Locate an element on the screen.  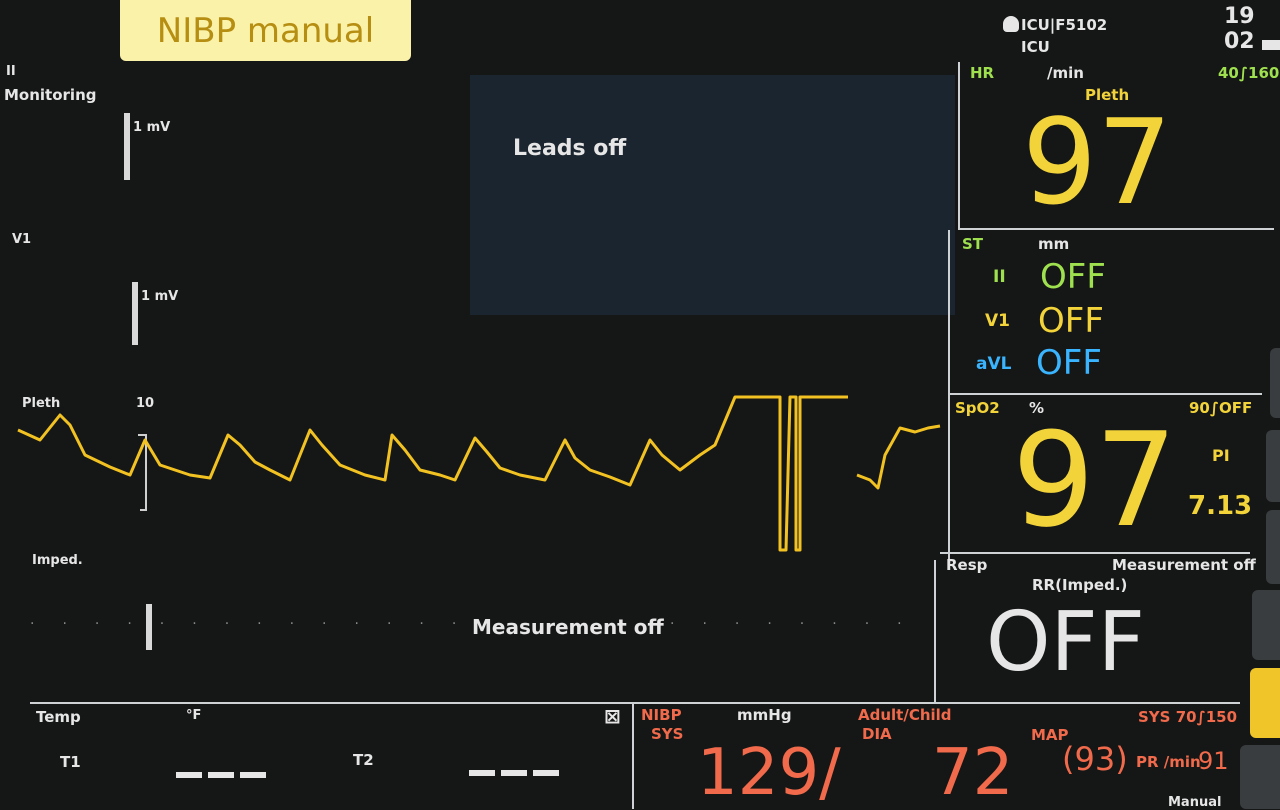
resp-status: Measurement off is located at coordinates (1184, 565).